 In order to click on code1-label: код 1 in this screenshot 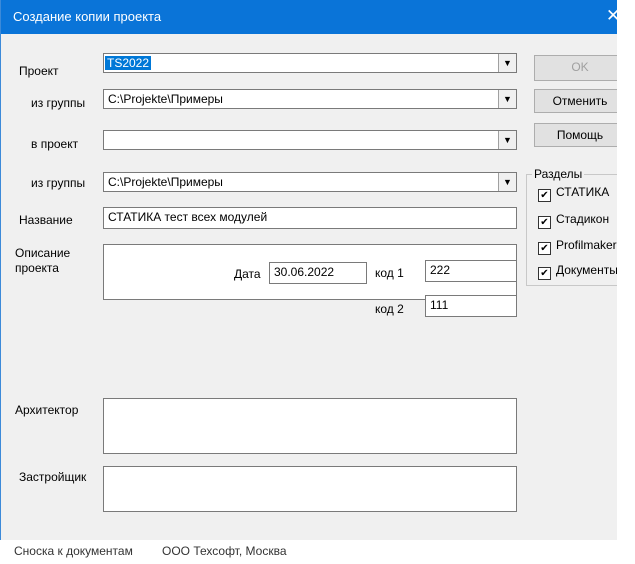, I will do `click(389, 273)`.